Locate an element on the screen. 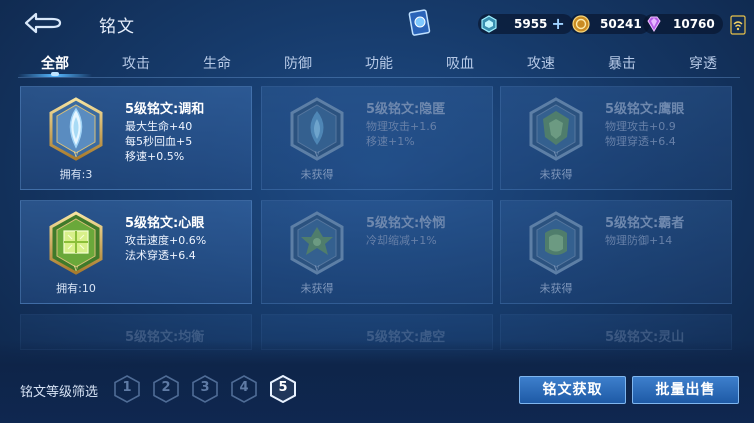  diamond-value: 5955 is located at coordinates (531, 24).